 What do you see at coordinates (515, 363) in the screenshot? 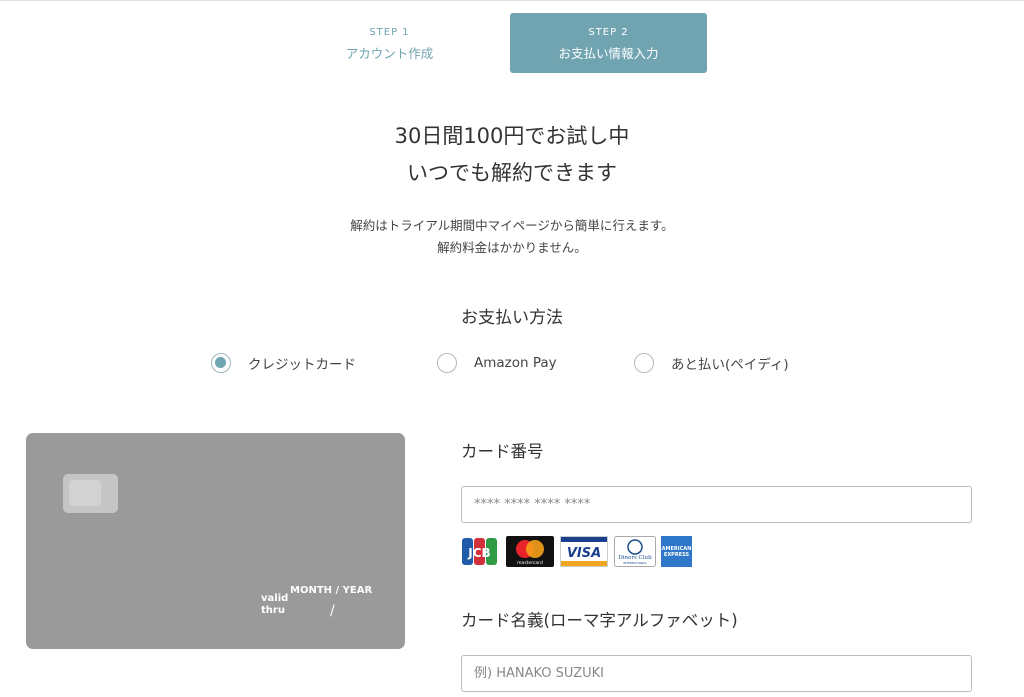
I see `amazon-pay-label: Amazon Pay` at bounding box center [515, 363].